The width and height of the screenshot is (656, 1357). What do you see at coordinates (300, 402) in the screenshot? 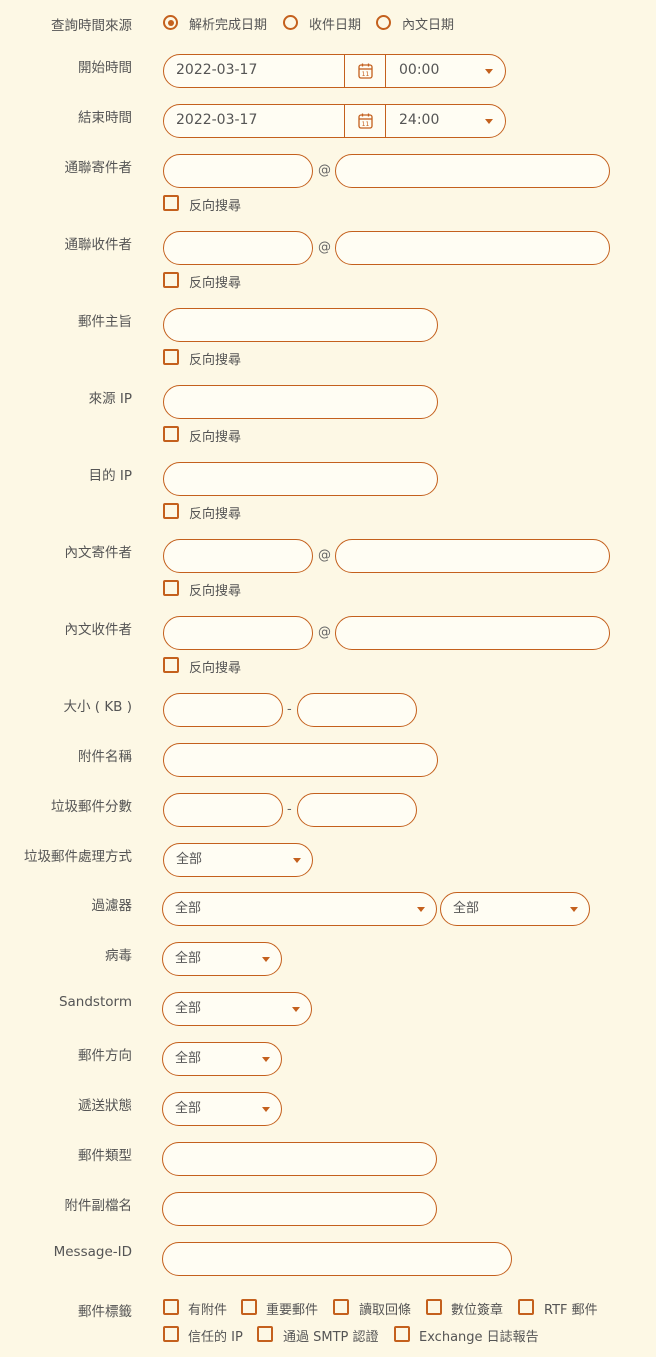
I see `source-ip-input` at bounding box center [300, 402].